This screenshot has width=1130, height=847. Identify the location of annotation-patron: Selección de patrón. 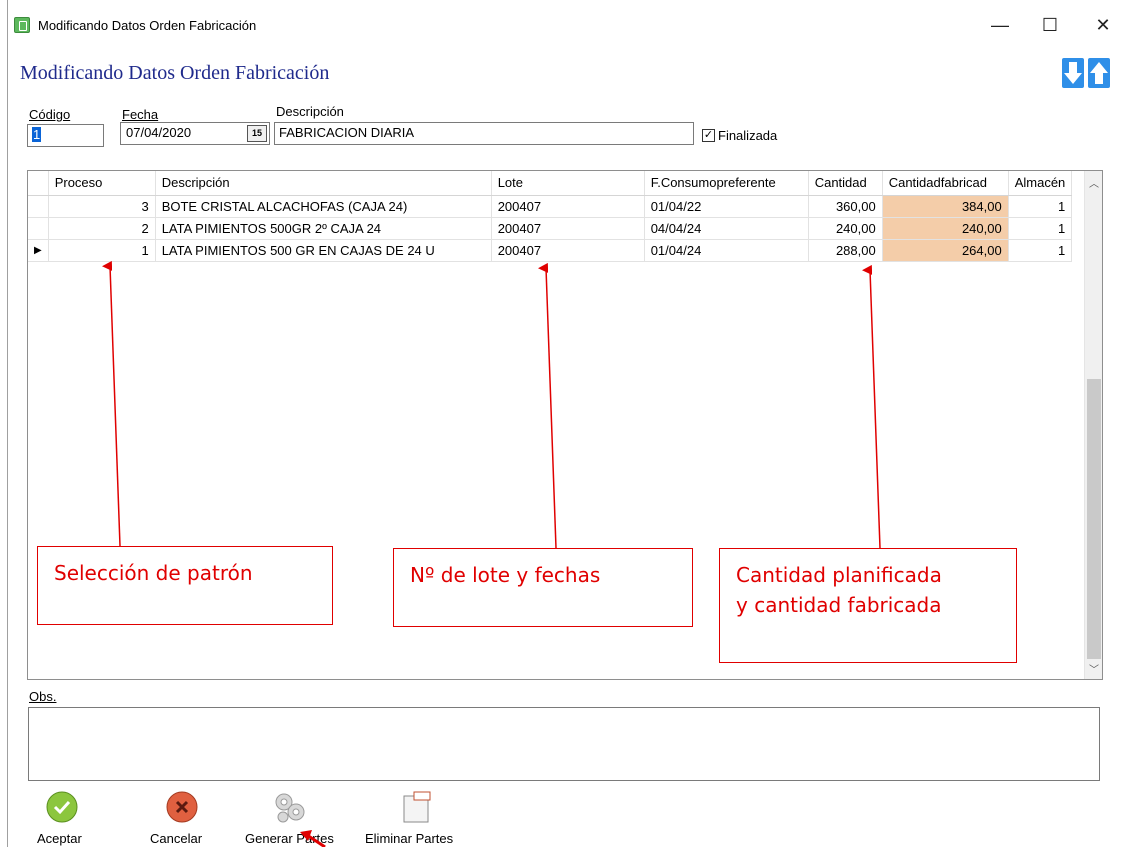
(185, 585).